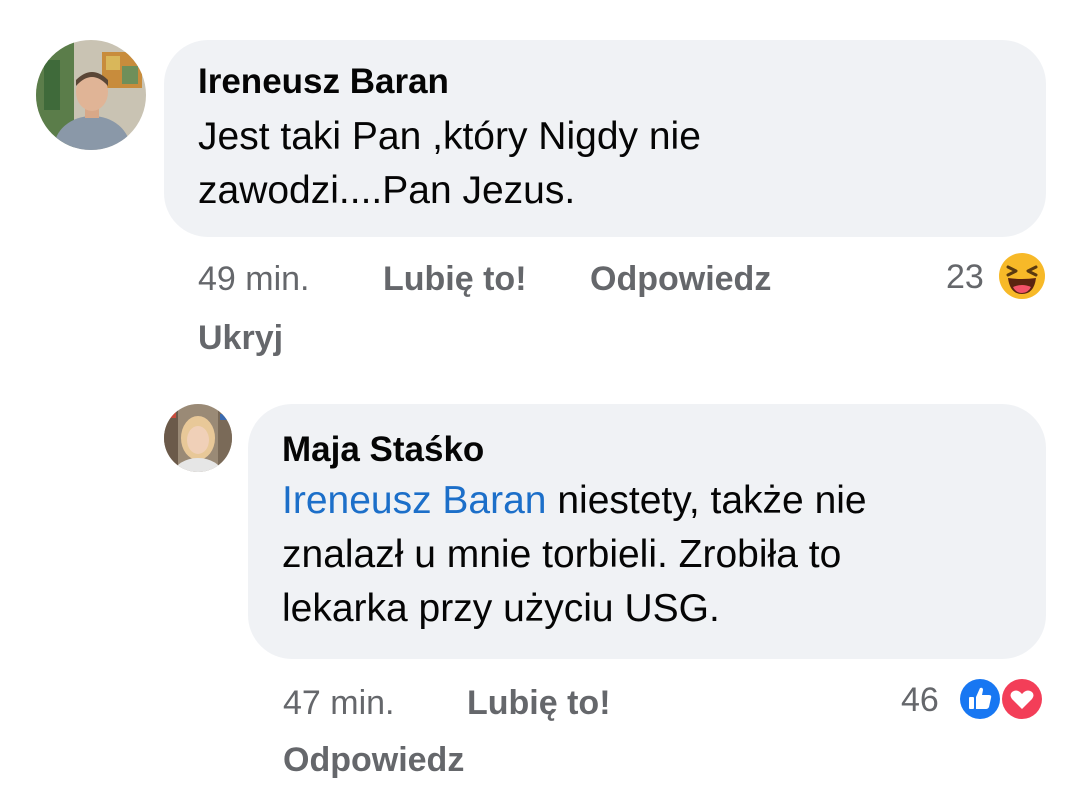  I want to click on avatar-maja-stasko, so click(198, 438).